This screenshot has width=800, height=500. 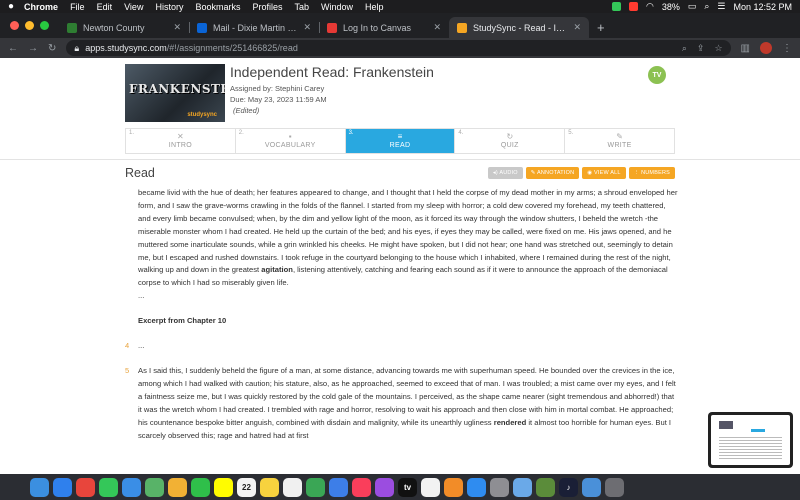 I want to click on close-window-icon, so click(x=14, y=25).